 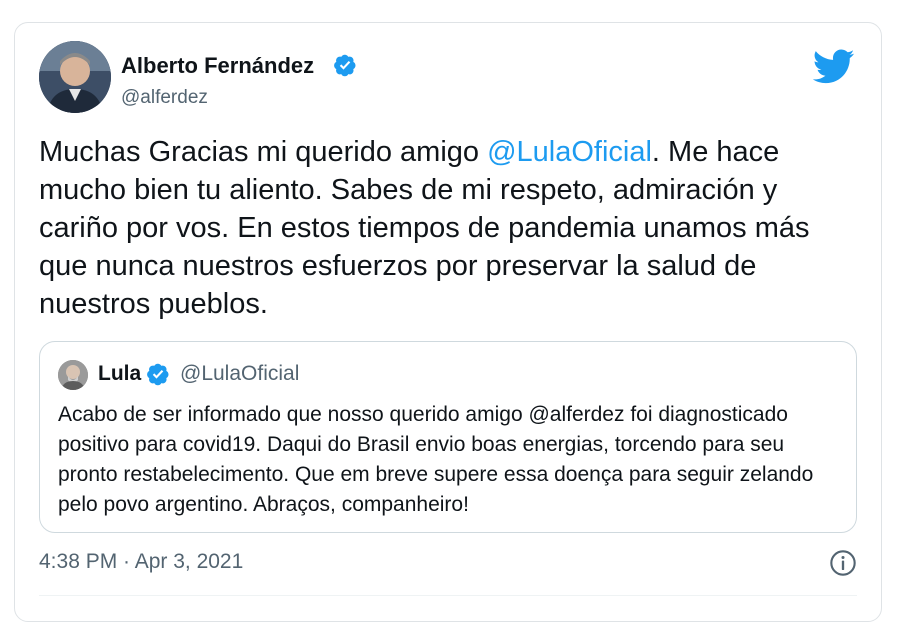 I want to click on info-icon, so click(x=843, y=563).